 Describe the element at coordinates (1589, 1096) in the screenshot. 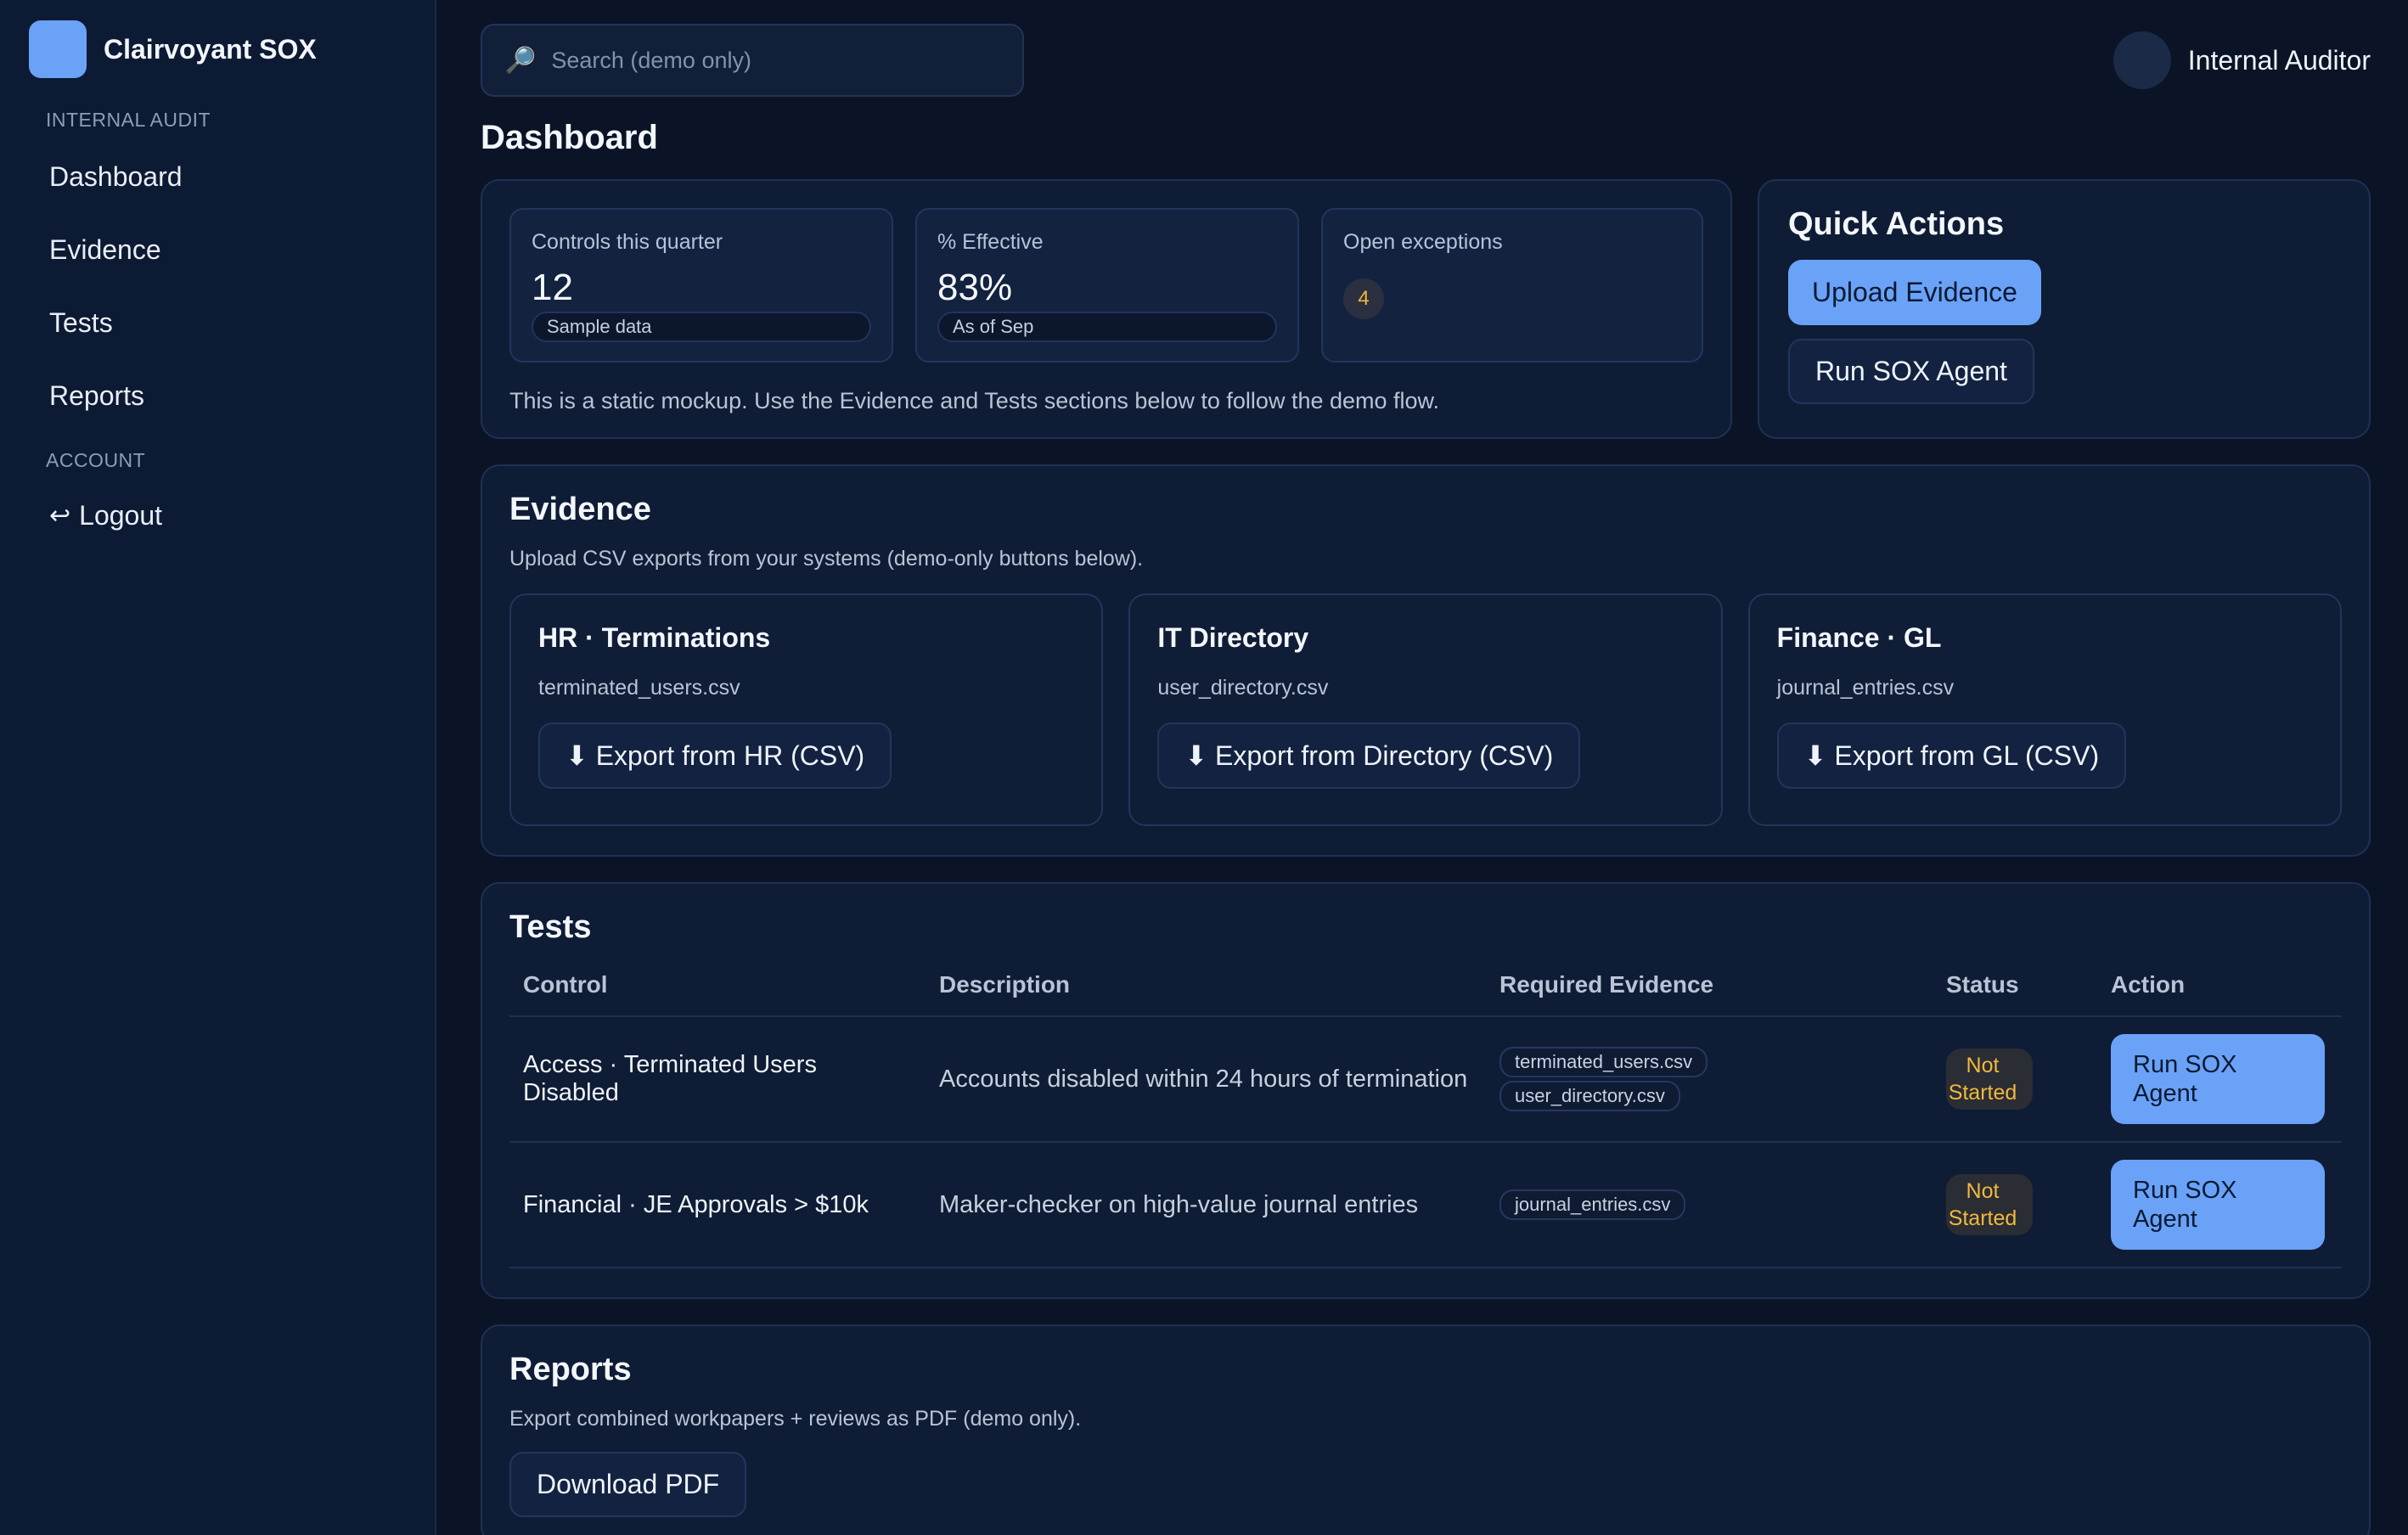

I see `evidence-pill: user_directory.csv` at that location.